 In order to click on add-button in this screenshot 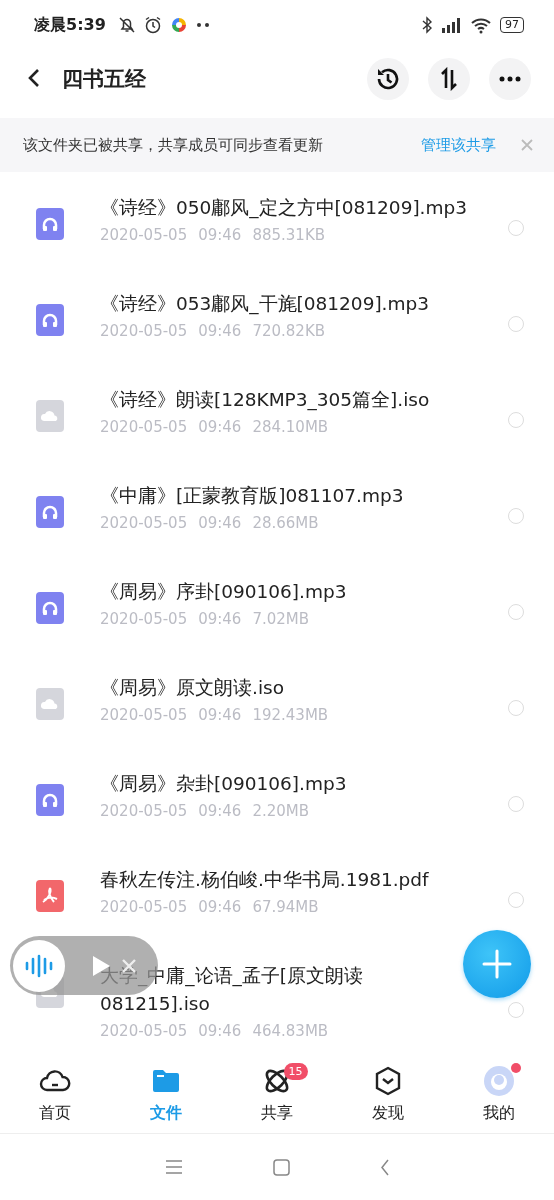, I will do `click(497, 964)`.